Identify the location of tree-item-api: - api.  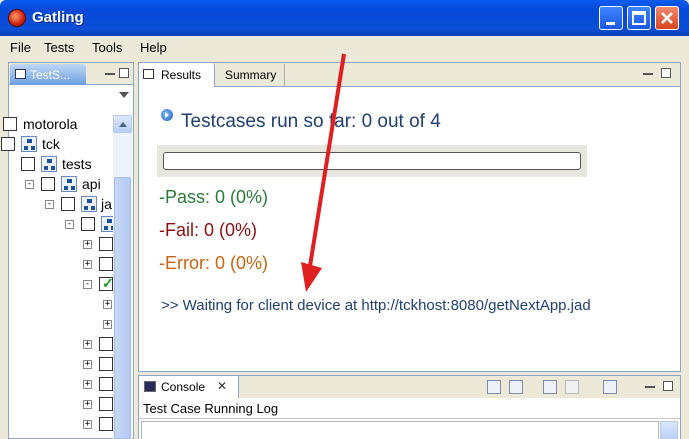
(61, 185).